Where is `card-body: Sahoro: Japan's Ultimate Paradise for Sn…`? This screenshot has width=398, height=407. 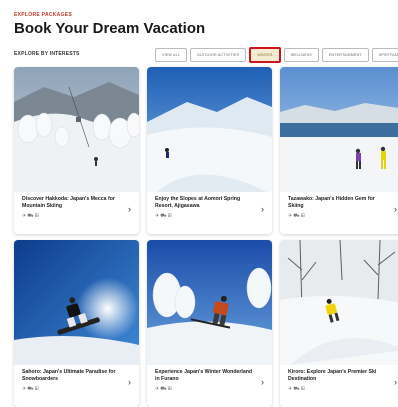
card-body: Sahoro: Japan's Ultimate Paradise for Sn… is located at coordinates (76, 386).